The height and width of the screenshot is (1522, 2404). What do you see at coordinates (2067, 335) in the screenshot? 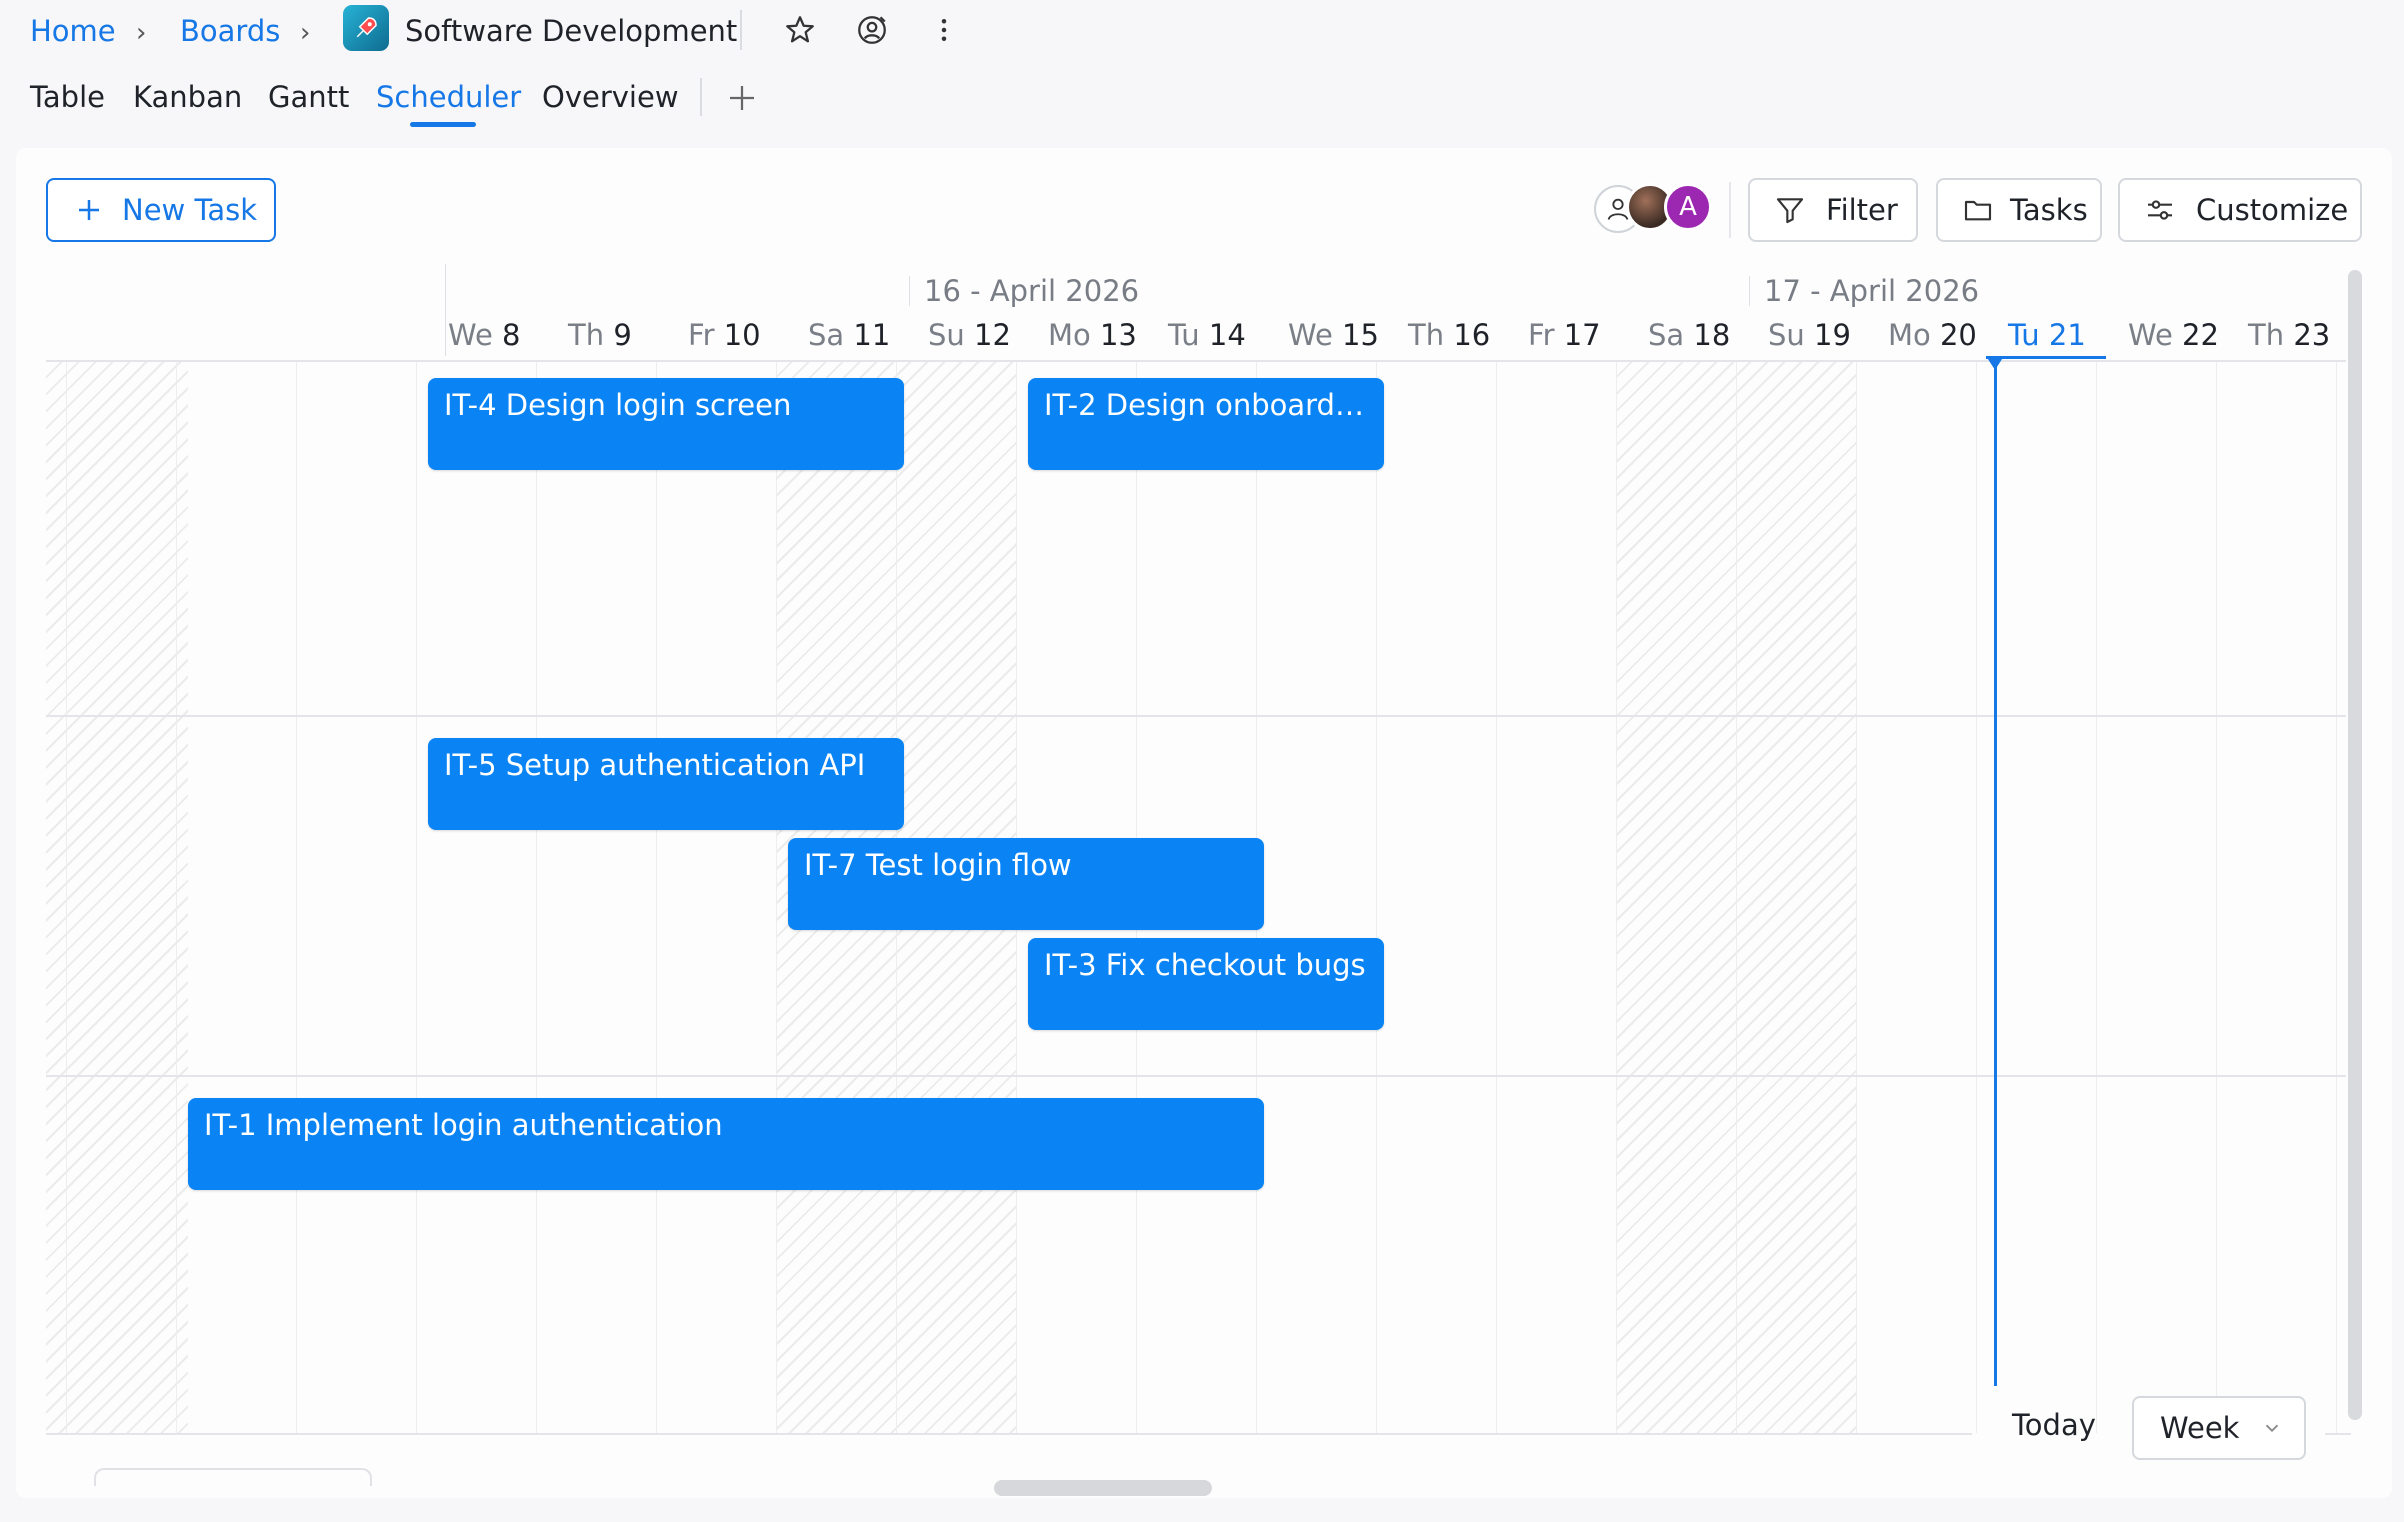
I see `day-number: 21` at bounding box center [2067, 335].